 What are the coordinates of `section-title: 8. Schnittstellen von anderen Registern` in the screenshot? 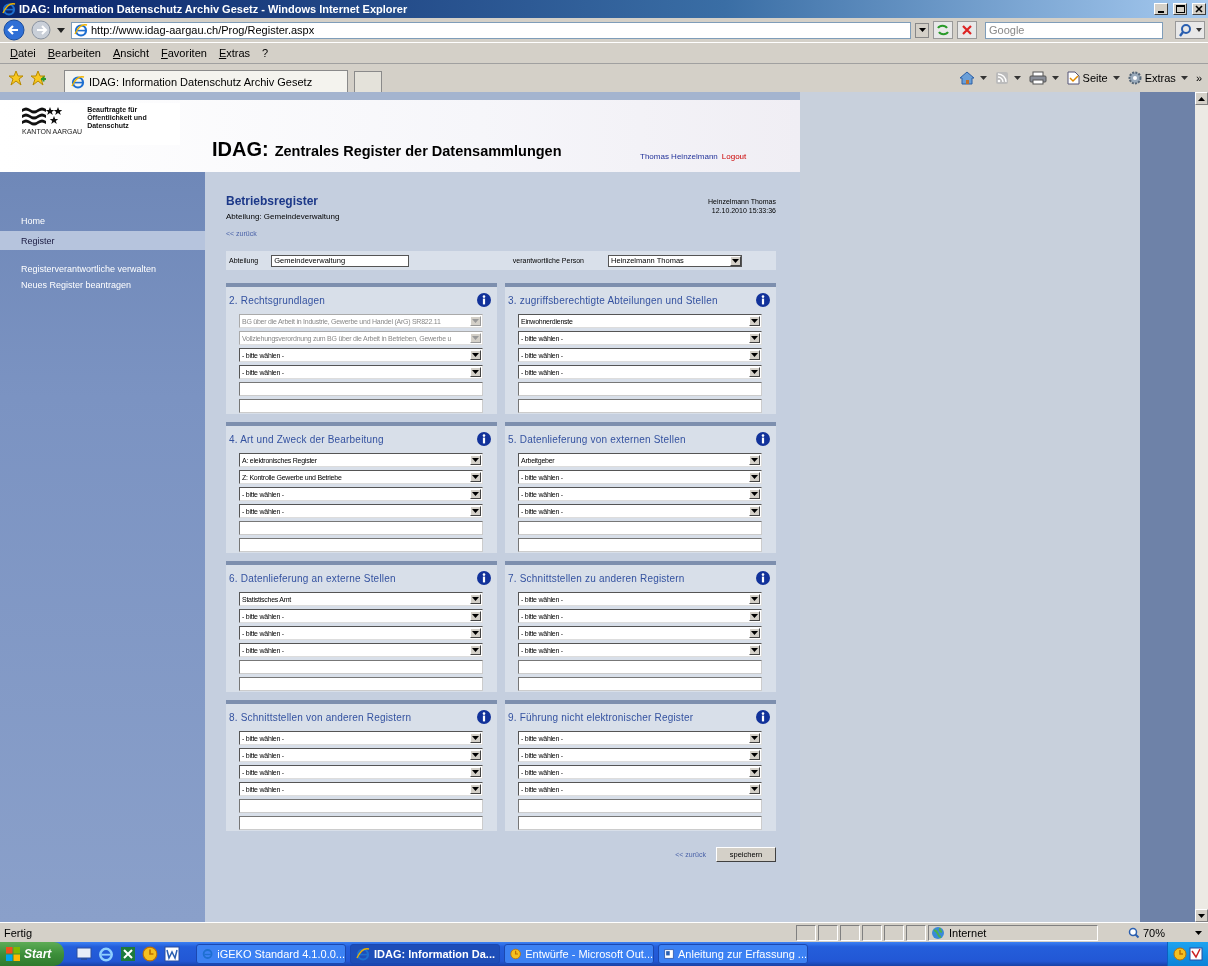 It's located at (320, 717).